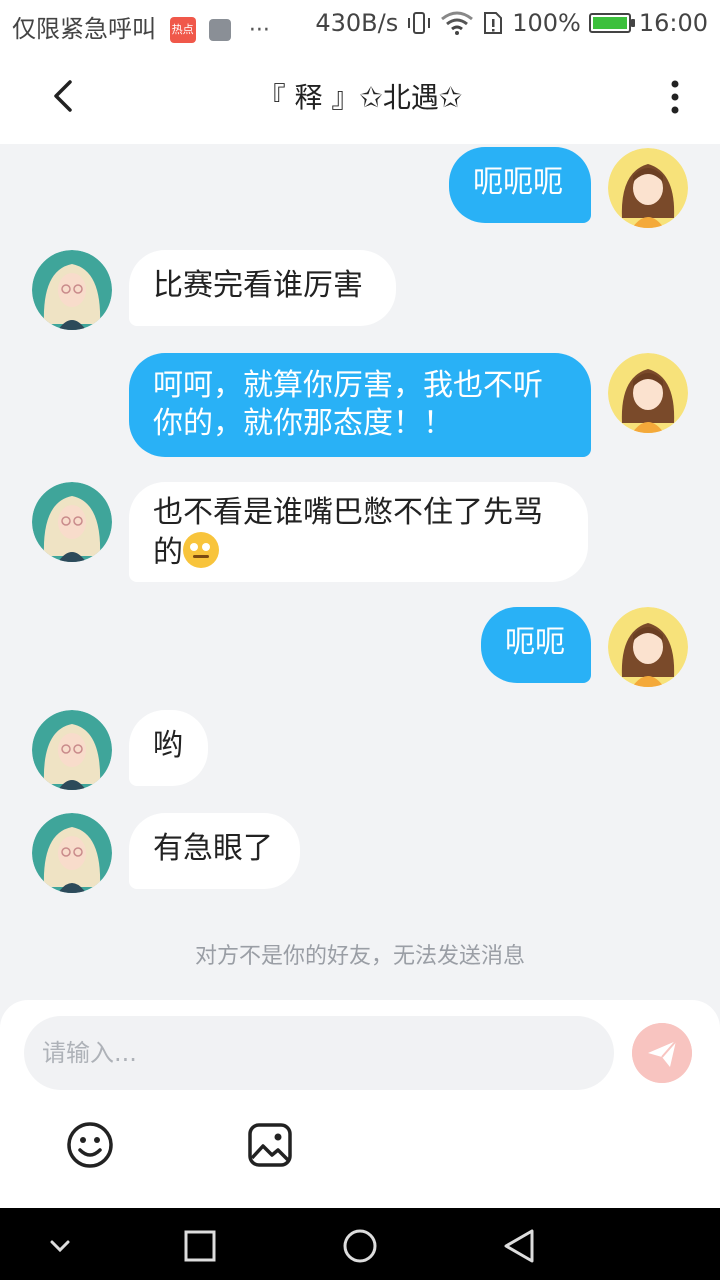  I want to click on wifi-icon, so click(457, 23).